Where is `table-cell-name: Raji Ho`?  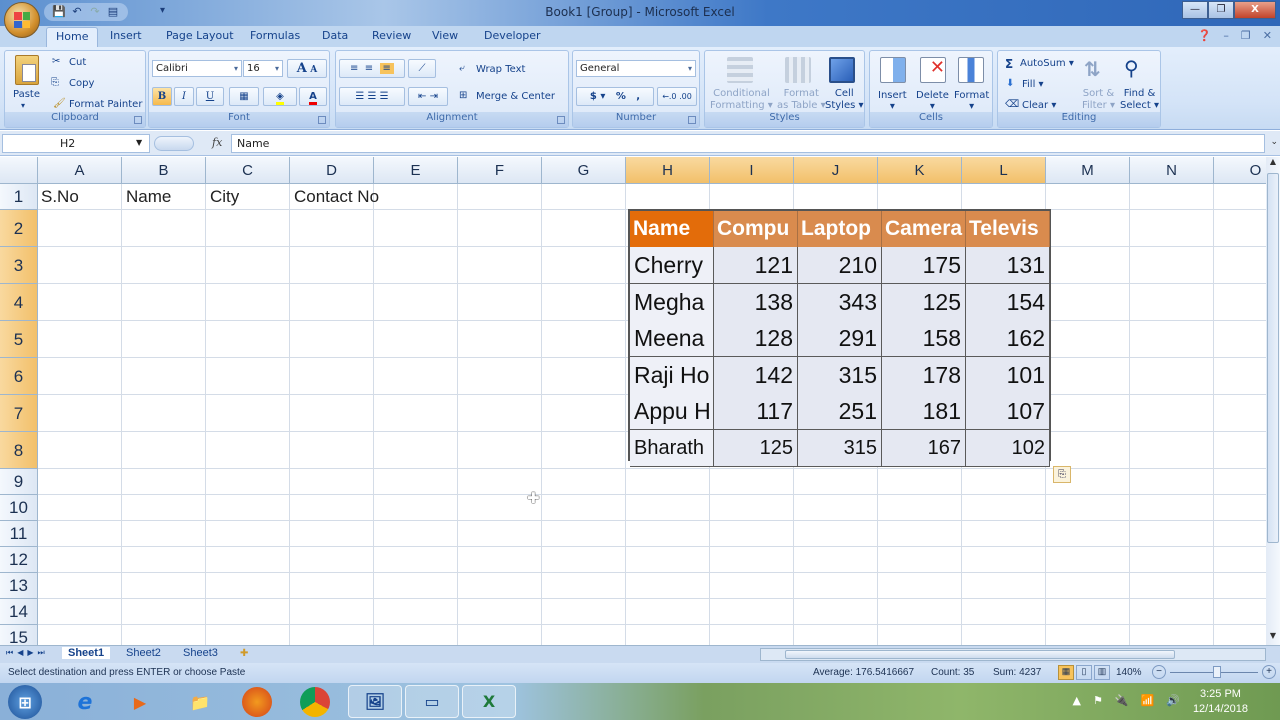
table-cell-name: Raji Ho is located at coordinates (672, 375).